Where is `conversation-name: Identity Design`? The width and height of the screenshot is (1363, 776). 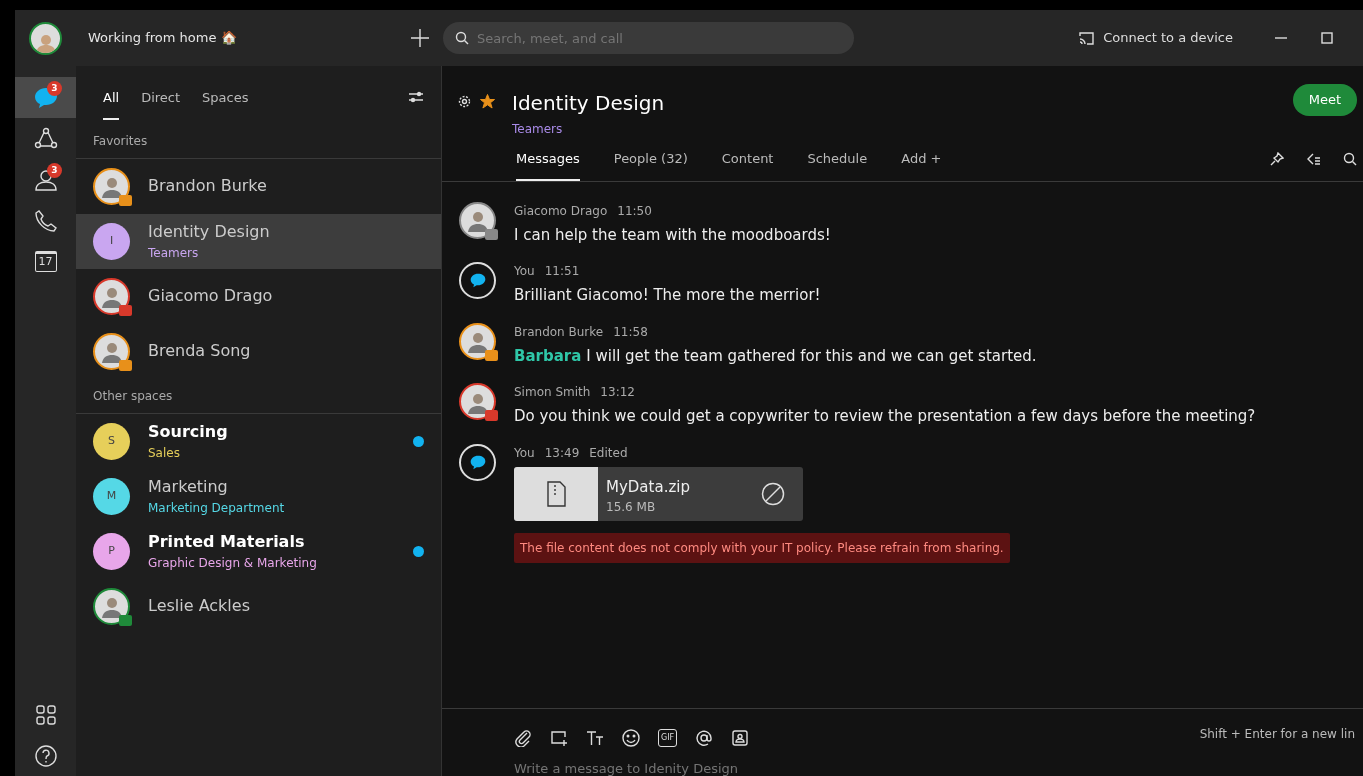 conversation-name: Identity Design is located at coordinates (209, 232).